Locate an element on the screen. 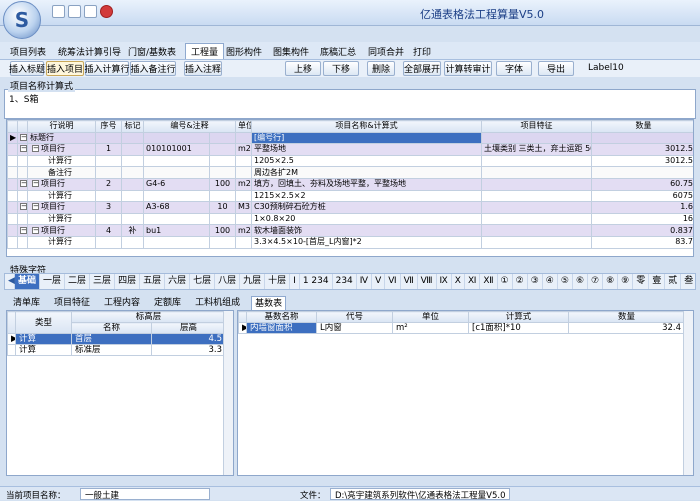 This screenshot has width=700, height=501. row-name: 软木墙面装饰 is located at coordinates (366, 230).